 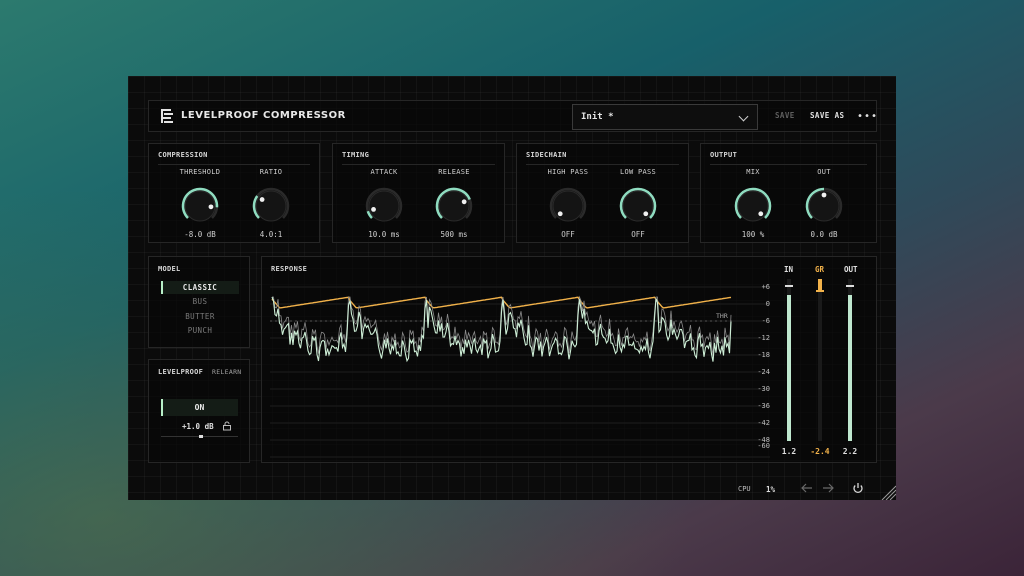 I want to click on app-title: LEVELPROOF COMPRESSOR, so click(x=263, y=115).